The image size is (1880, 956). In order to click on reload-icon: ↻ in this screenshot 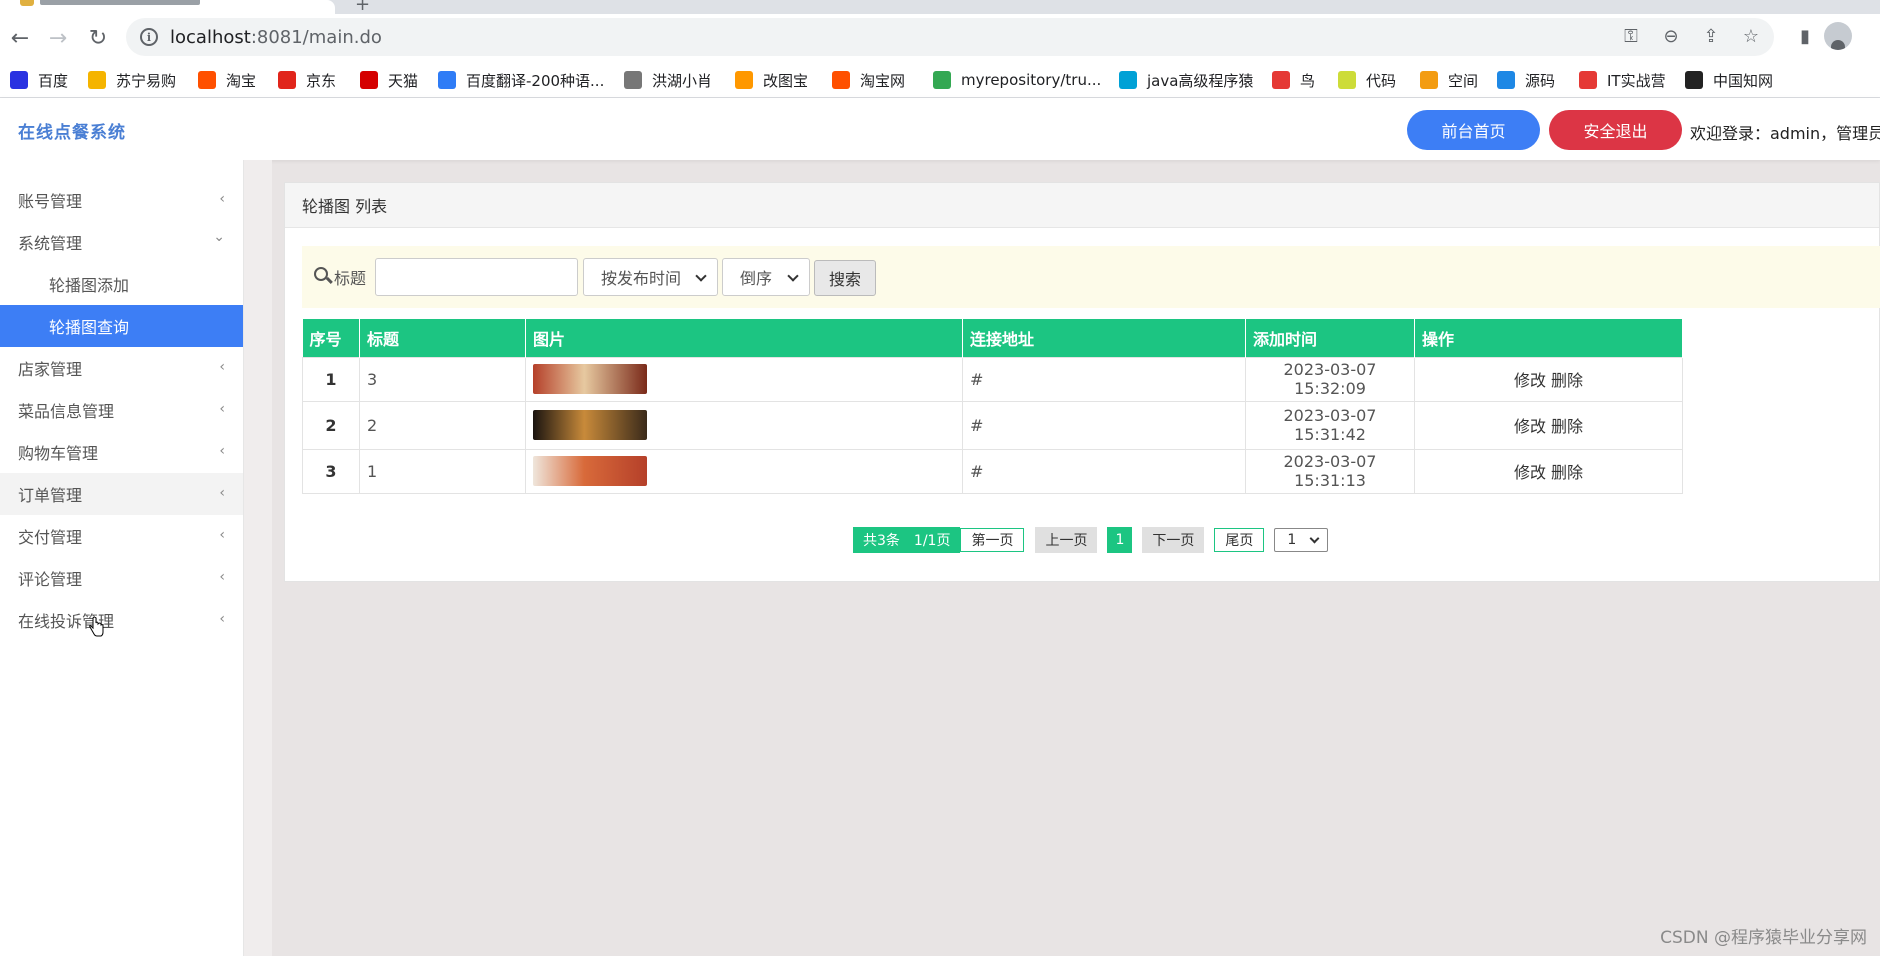, I will do `click(98, 38)`.